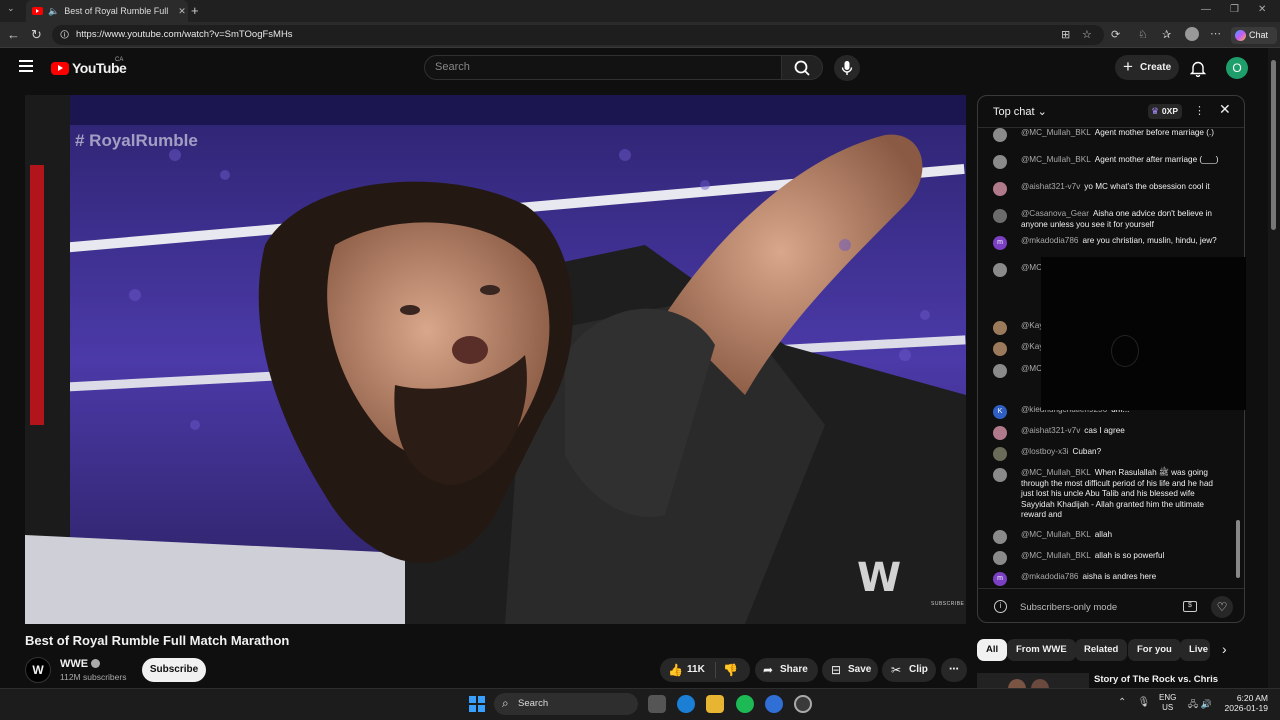 The width and height of the screenshot is (1280, 720). I want to click on settings-icon, so click(803, 704).